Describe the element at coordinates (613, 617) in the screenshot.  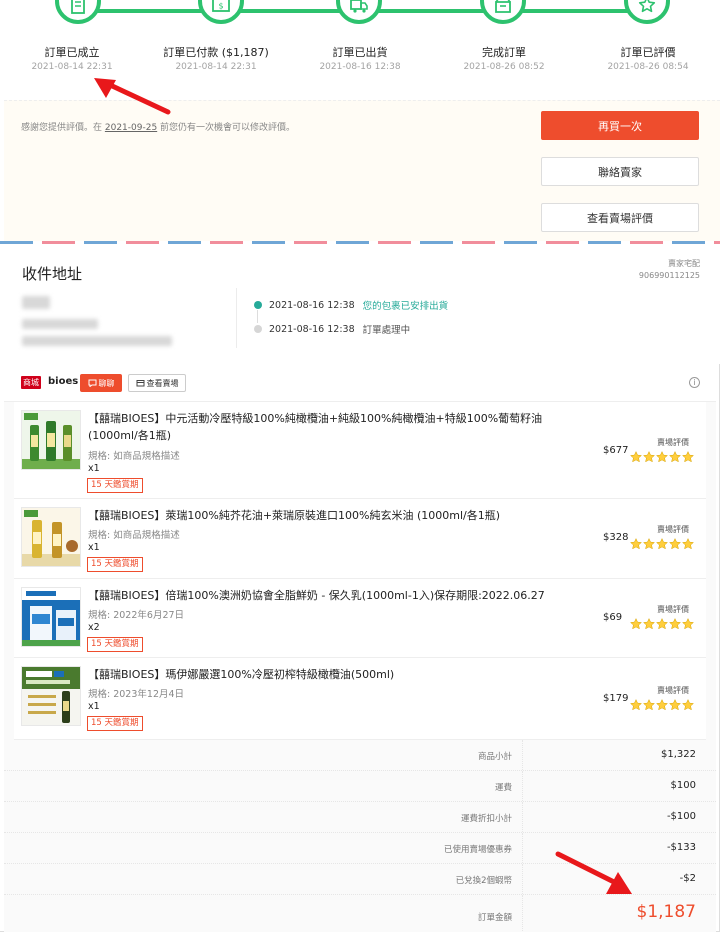
I see `product-price: $69` at that location.